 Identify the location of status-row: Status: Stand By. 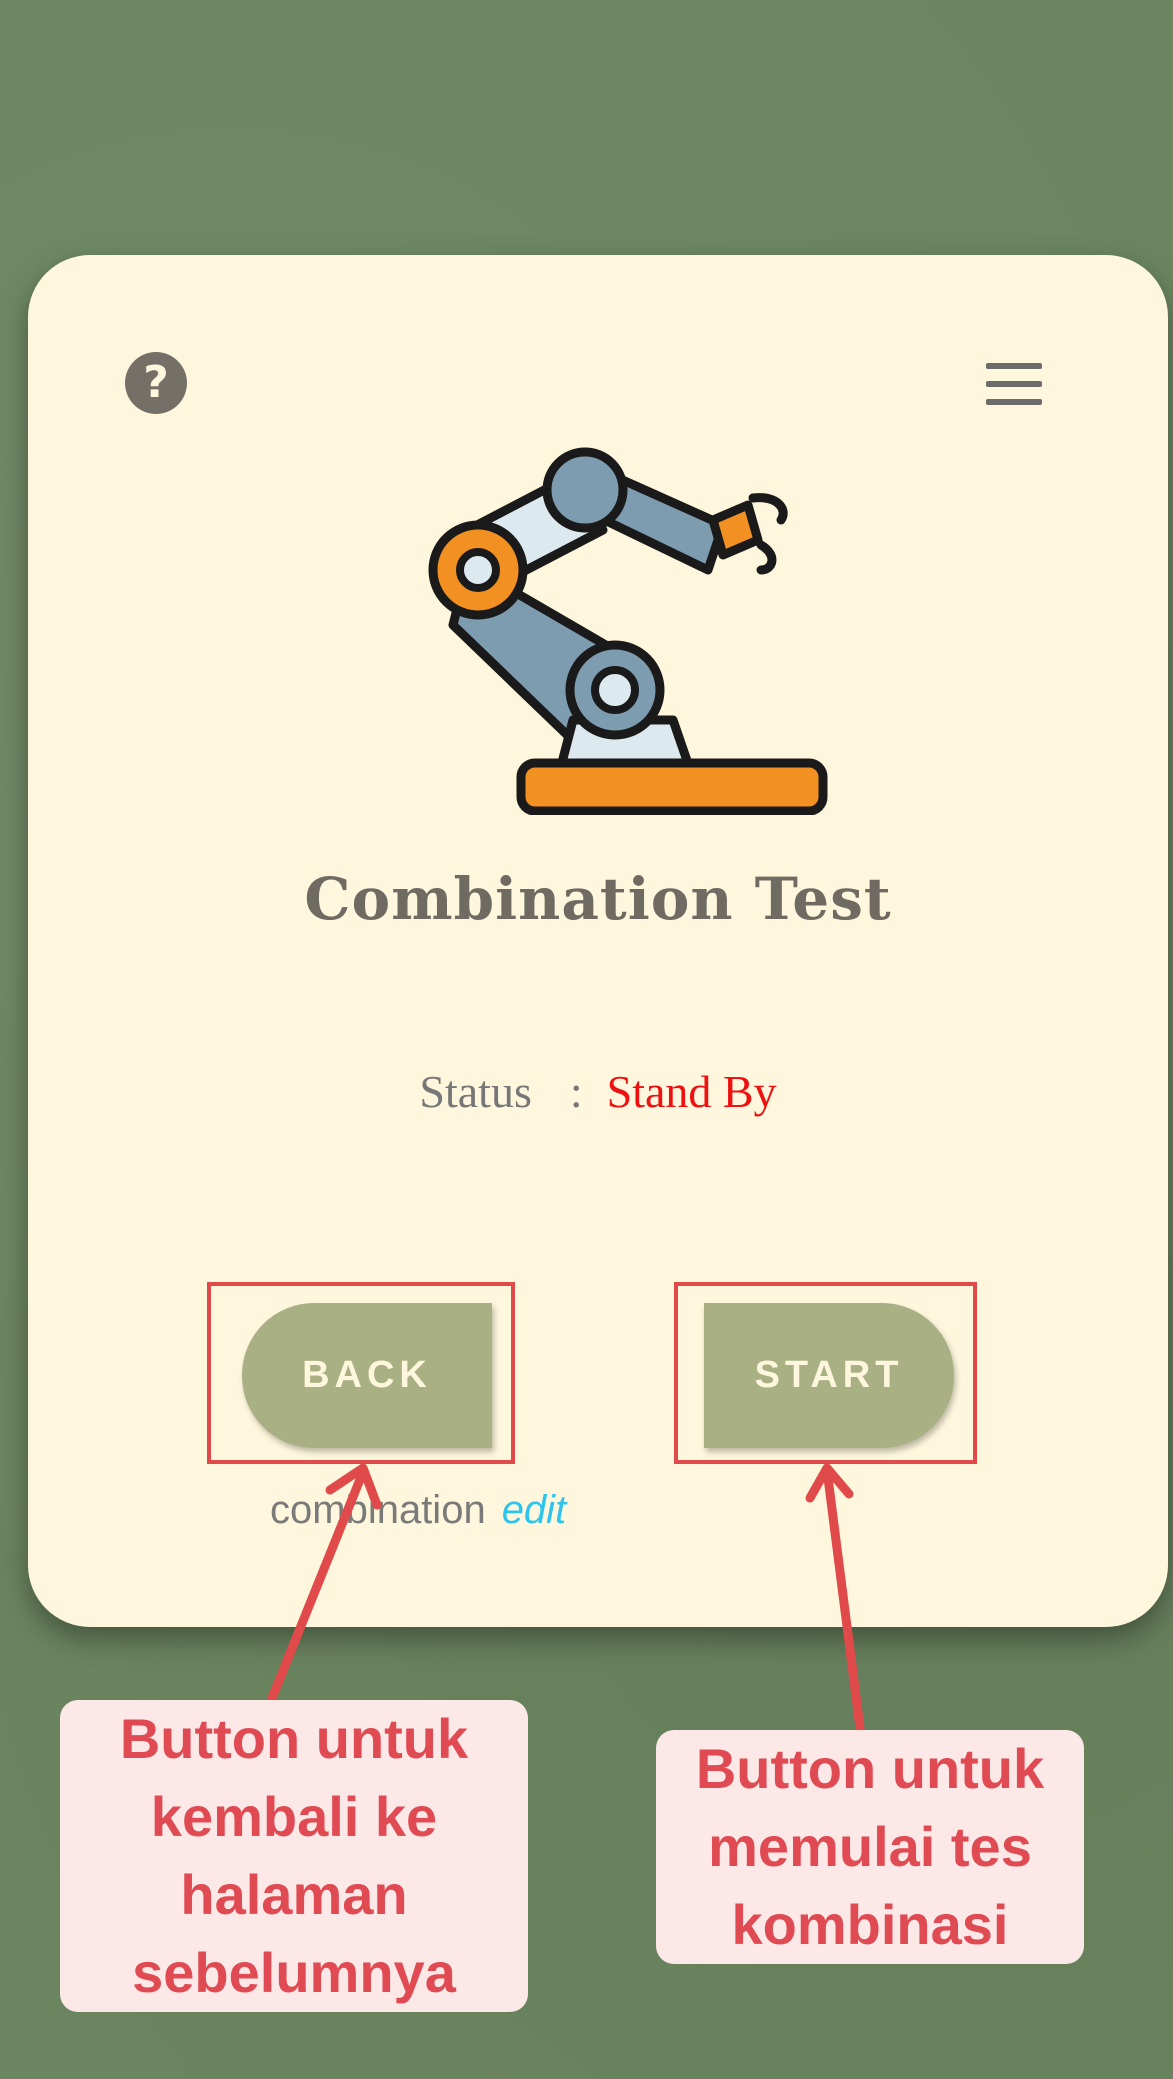
(598, 1091).